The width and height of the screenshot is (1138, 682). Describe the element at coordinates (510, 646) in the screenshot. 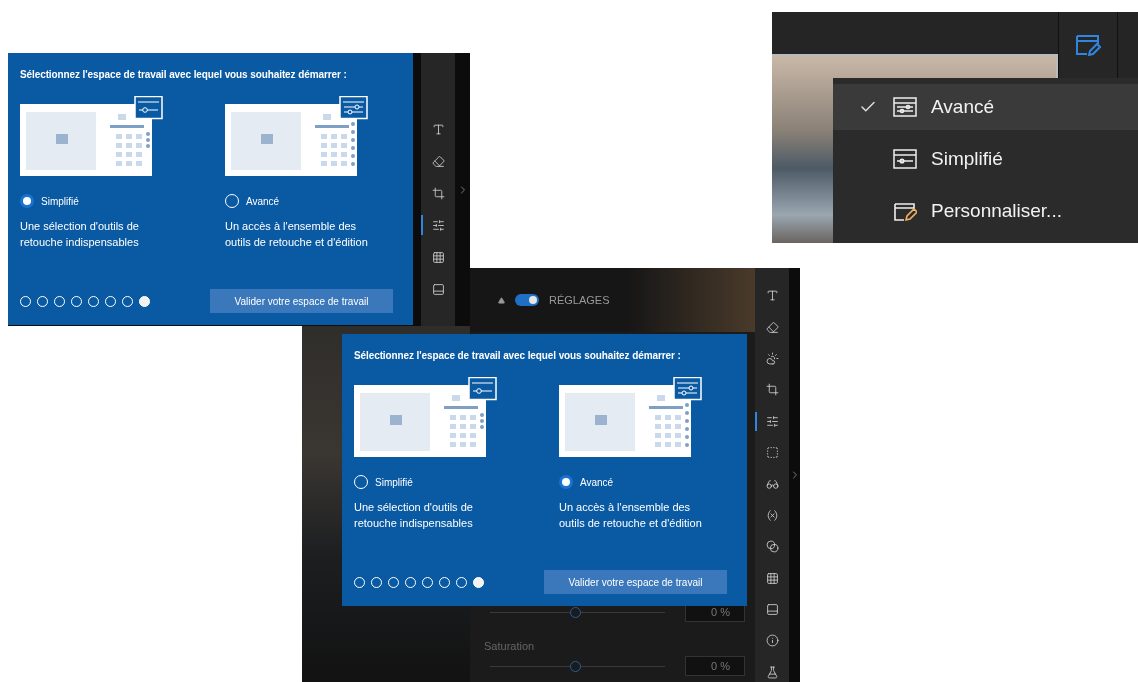

I see `slider-label: Saturation` at that location.